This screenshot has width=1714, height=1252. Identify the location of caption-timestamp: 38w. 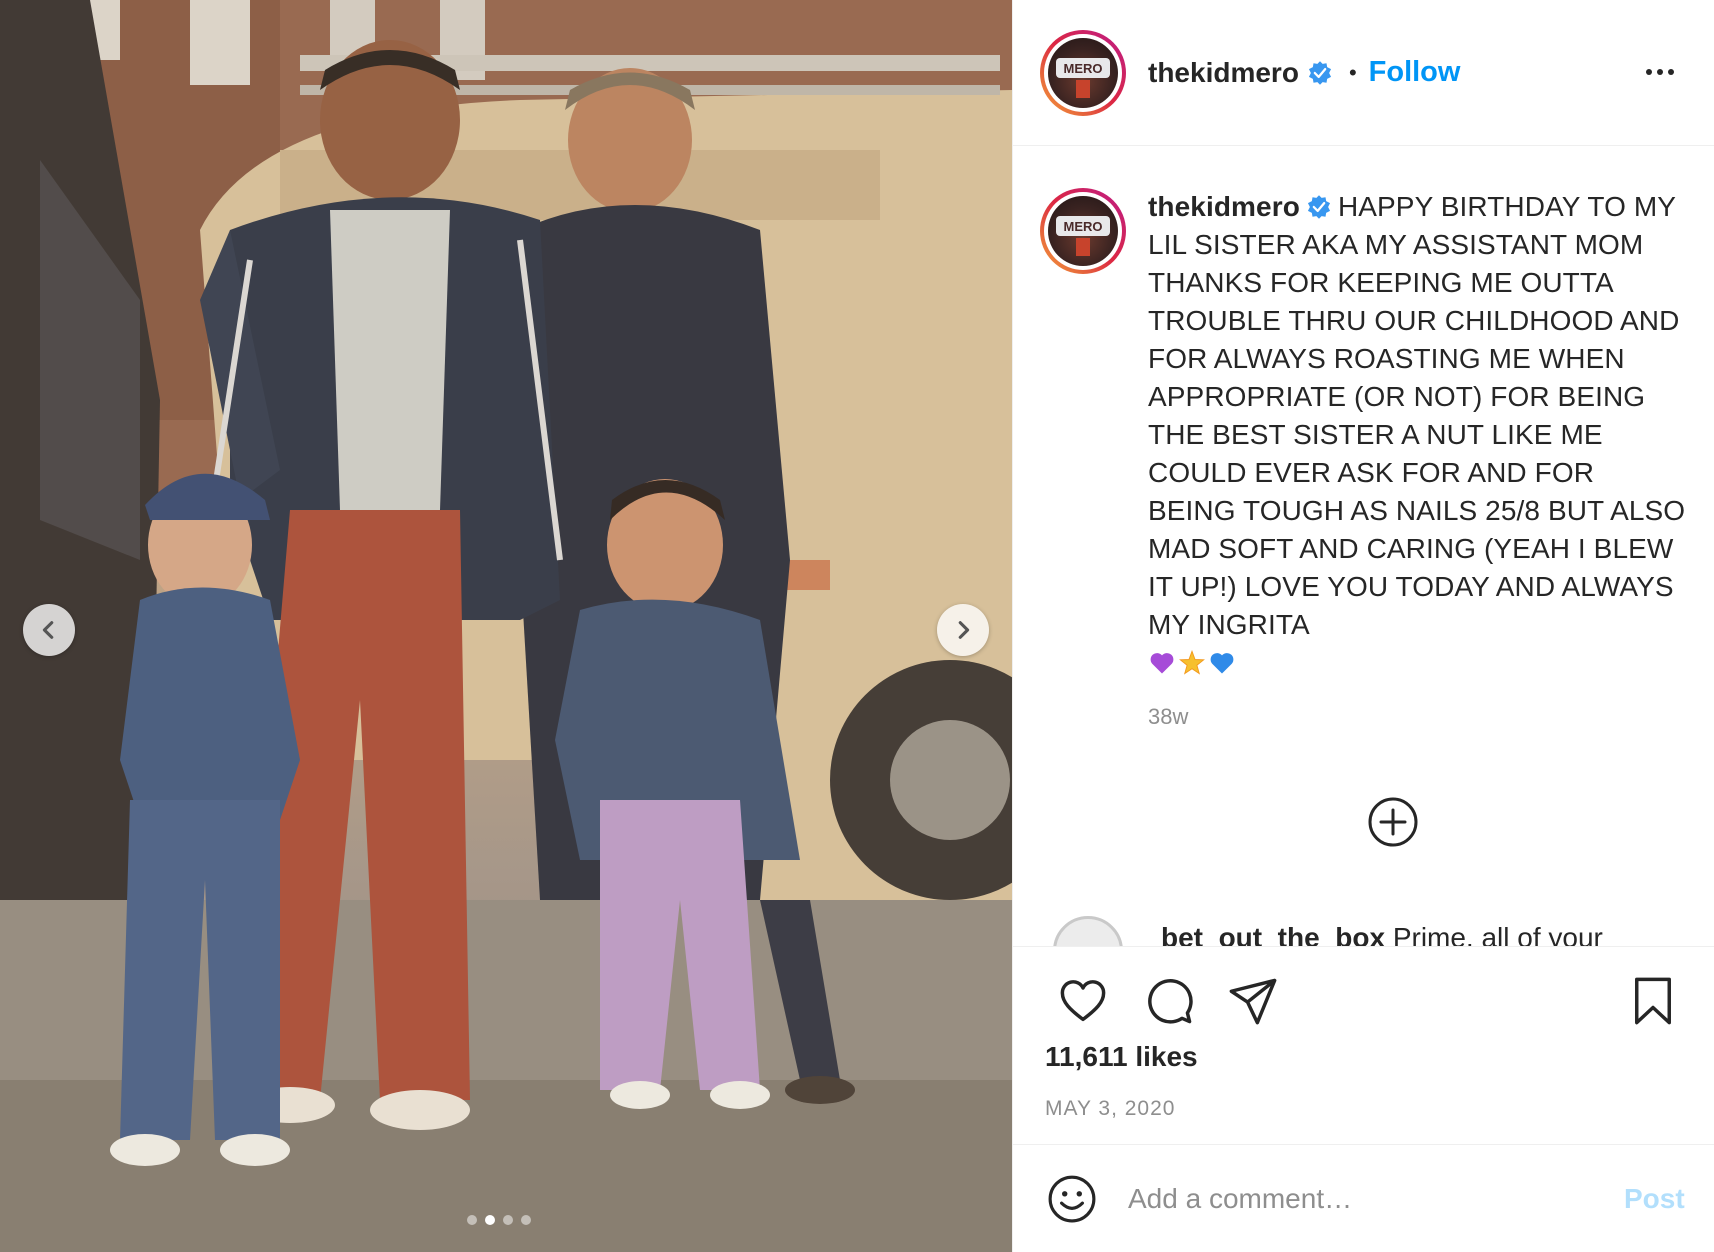
(1418, 717).